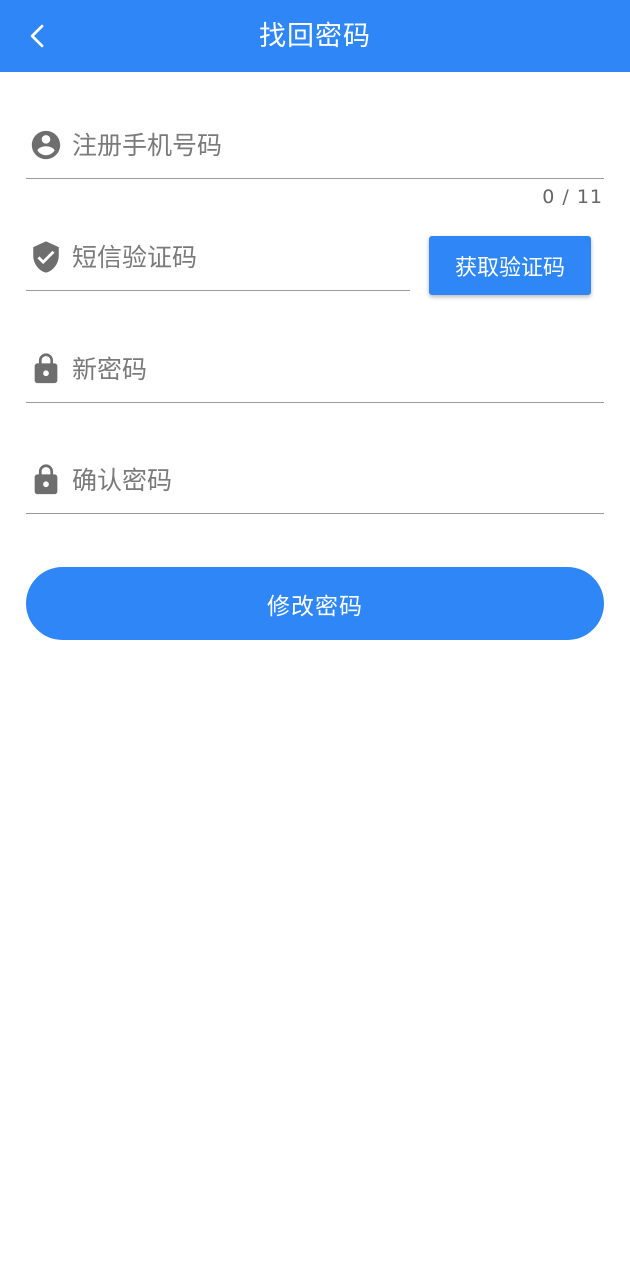 Image resolution: width=630 pixels, height=1280 pixels. I want to click on phone-field, so click(315, 145).